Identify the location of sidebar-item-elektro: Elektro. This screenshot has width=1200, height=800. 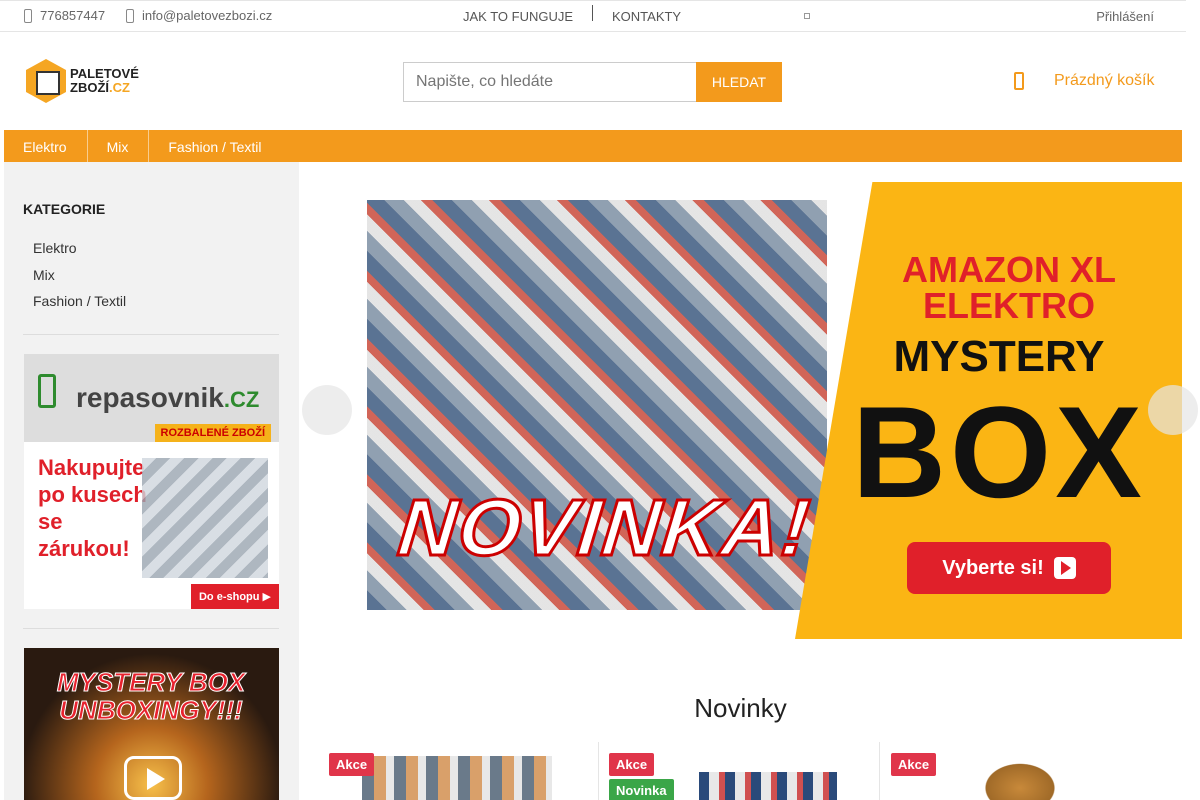
(79, 253).